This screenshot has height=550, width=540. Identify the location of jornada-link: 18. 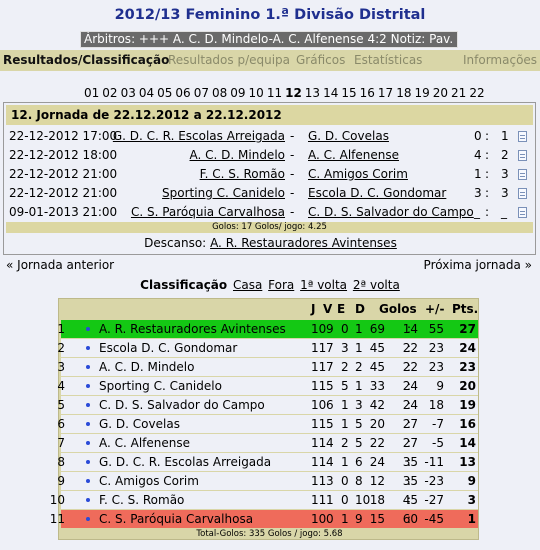
(403, 93).